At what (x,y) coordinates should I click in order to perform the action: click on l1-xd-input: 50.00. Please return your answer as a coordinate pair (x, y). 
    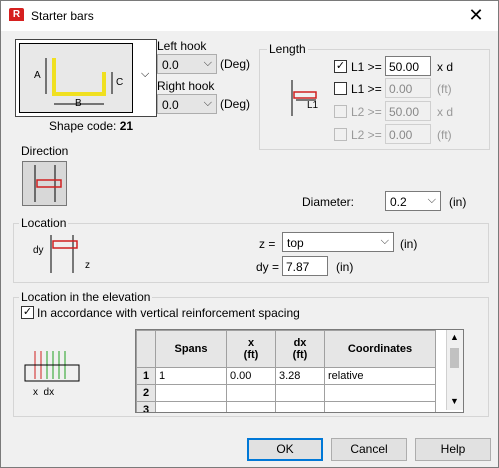
    Looking at the image, I should click on (408, 66).